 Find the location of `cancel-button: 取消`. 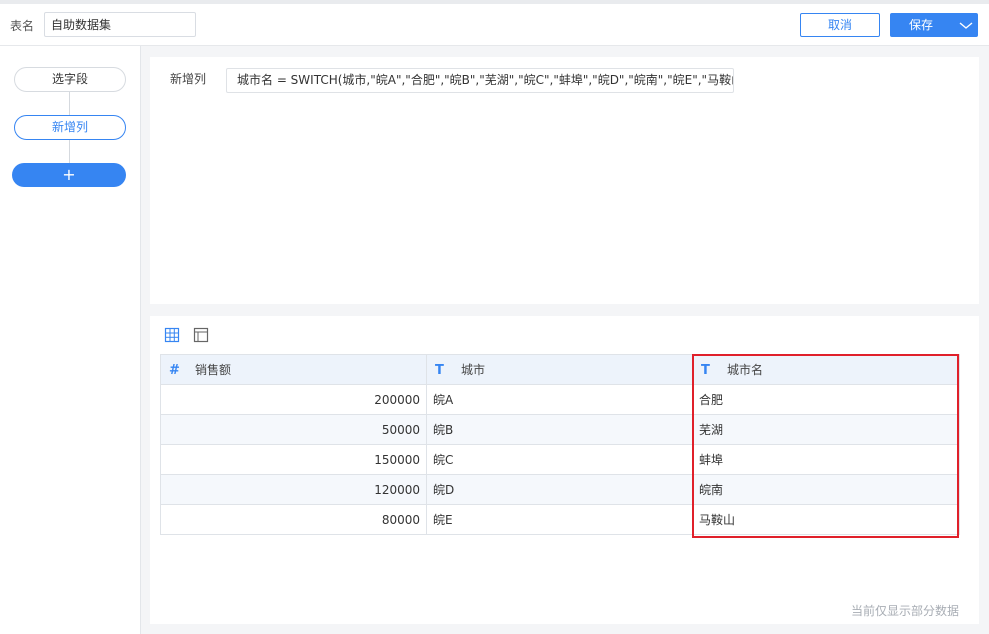

cancel-button: 取消 is located at coordinates (840, 25).